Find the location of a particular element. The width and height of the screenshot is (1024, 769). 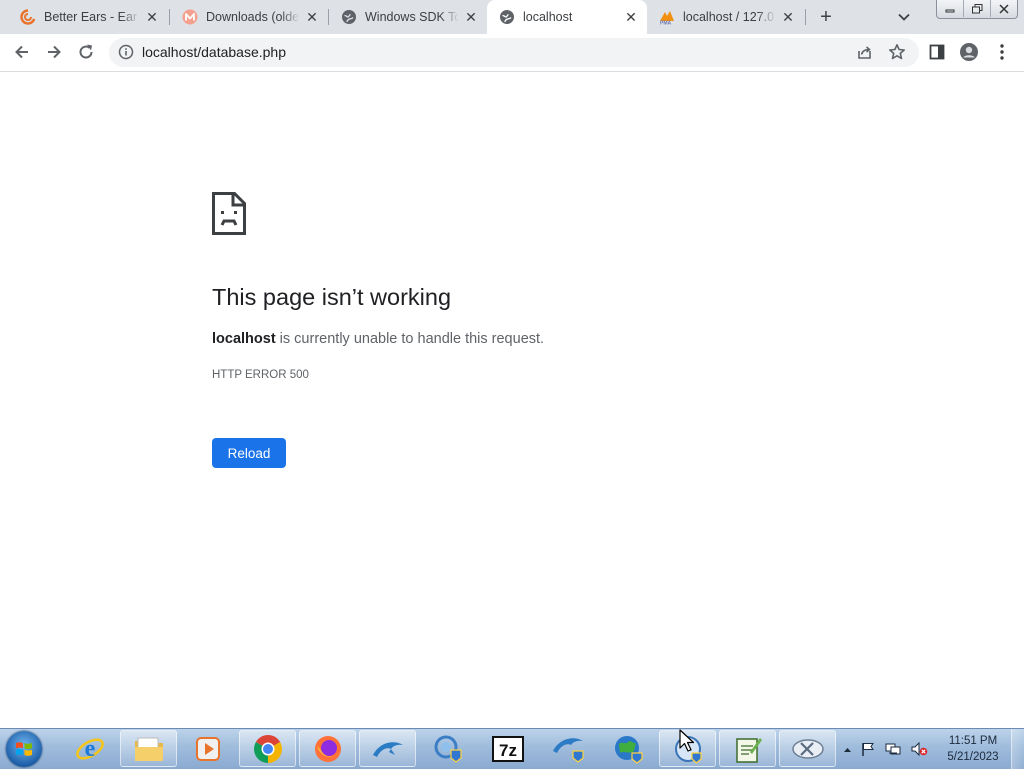

media-player-icon is located at coordinates (207, 748).